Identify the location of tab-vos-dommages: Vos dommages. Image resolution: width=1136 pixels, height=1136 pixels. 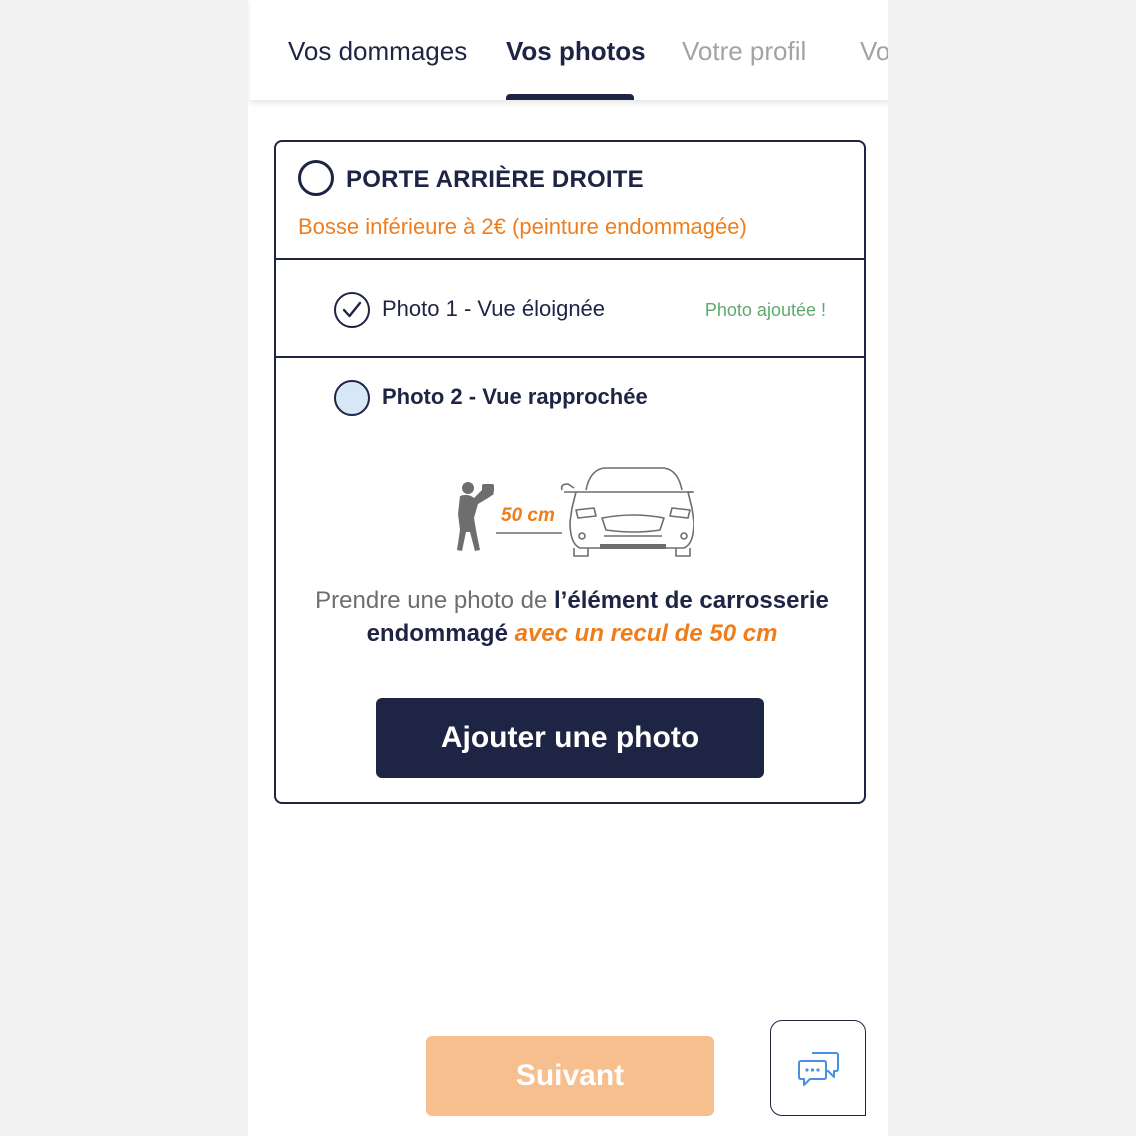
(377, 51).